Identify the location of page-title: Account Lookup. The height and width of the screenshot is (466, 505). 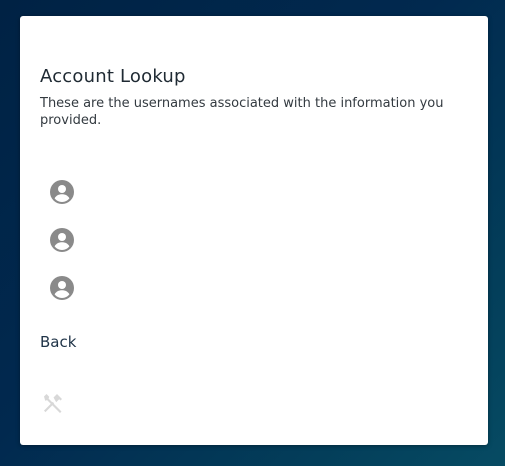
(113, 76).